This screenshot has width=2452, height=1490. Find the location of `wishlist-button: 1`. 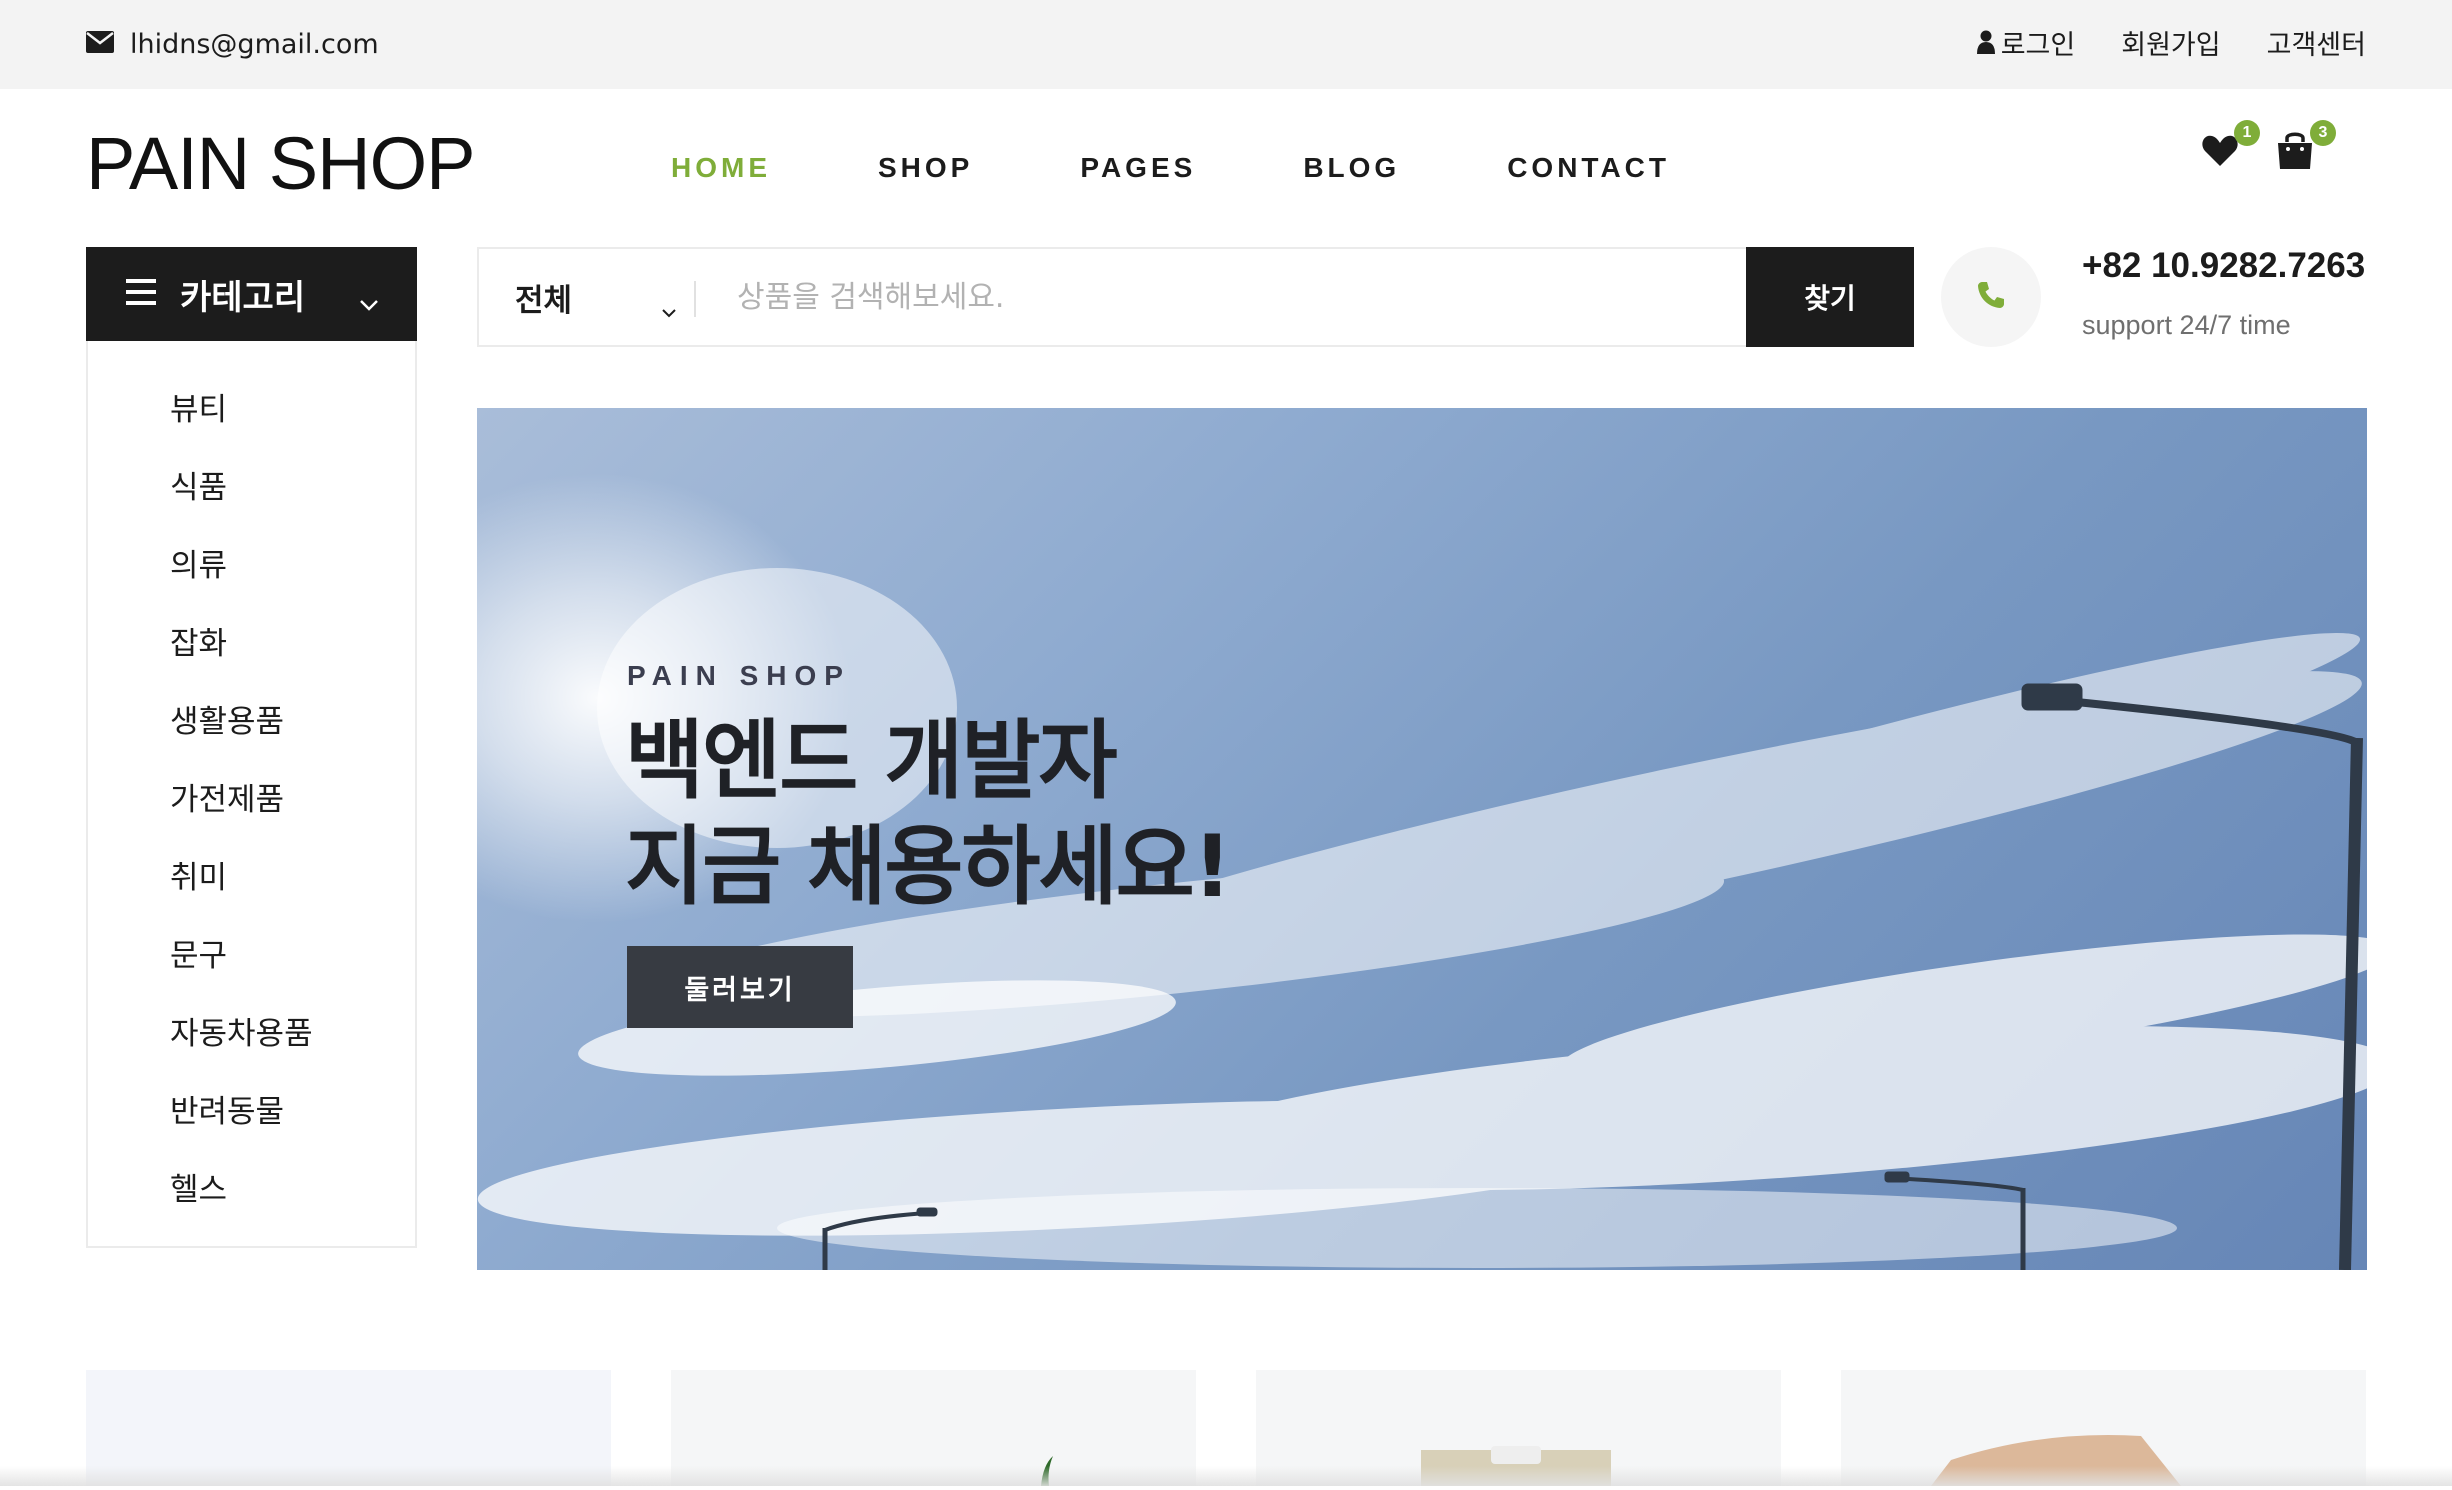

wishlist-button: 1 is located at coordinates (2230, 147).